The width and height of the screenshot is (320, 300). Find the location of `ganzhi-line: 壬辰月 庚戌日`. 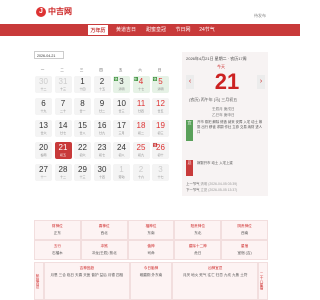

ganzhi-line: 壬辰月 庚戌日 is located at coordinates (223, 109).